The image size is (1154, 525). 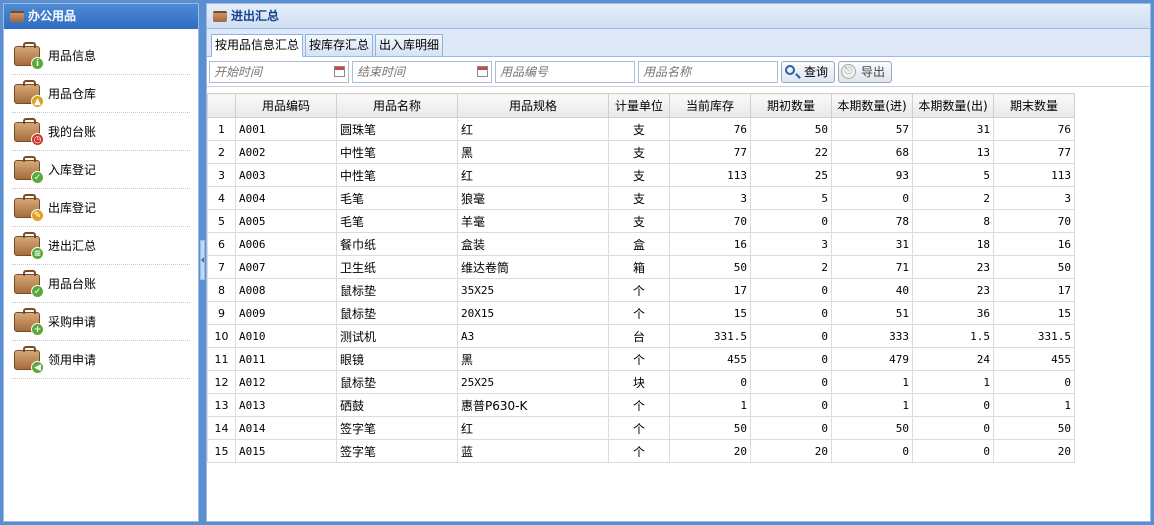 What do you see at coordinates (286, 290) in the screenshot?
I see `table-cell: A008` at bounding box center [286, 290].